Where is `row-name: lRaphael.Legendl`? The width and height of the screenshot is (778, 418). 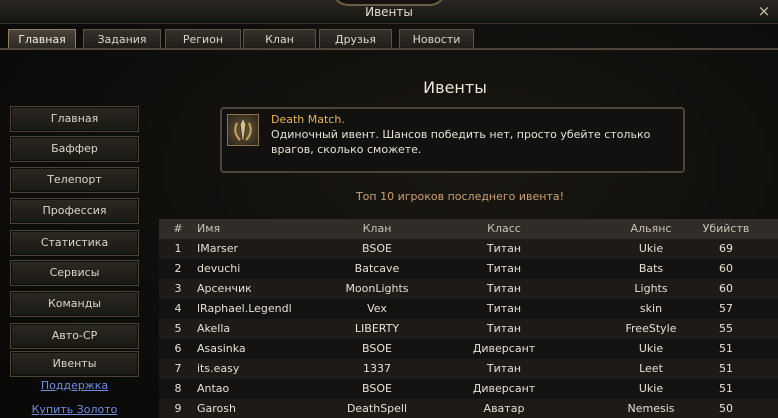
row-name: lRaphael.Legendl is located at coordinates (244, 308).